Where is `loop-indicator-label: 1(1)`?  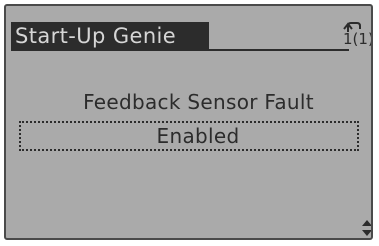
loop-indicator-label: 1(1) is located at coordinates (358, 39).